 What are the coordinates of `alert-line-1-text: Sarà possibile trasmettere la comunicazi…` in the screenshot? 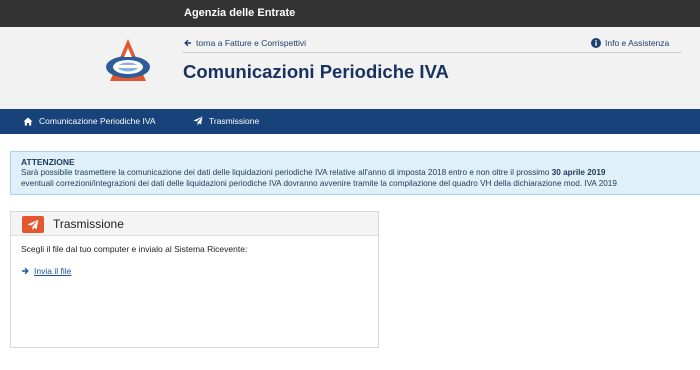 It's located at (286, 172).